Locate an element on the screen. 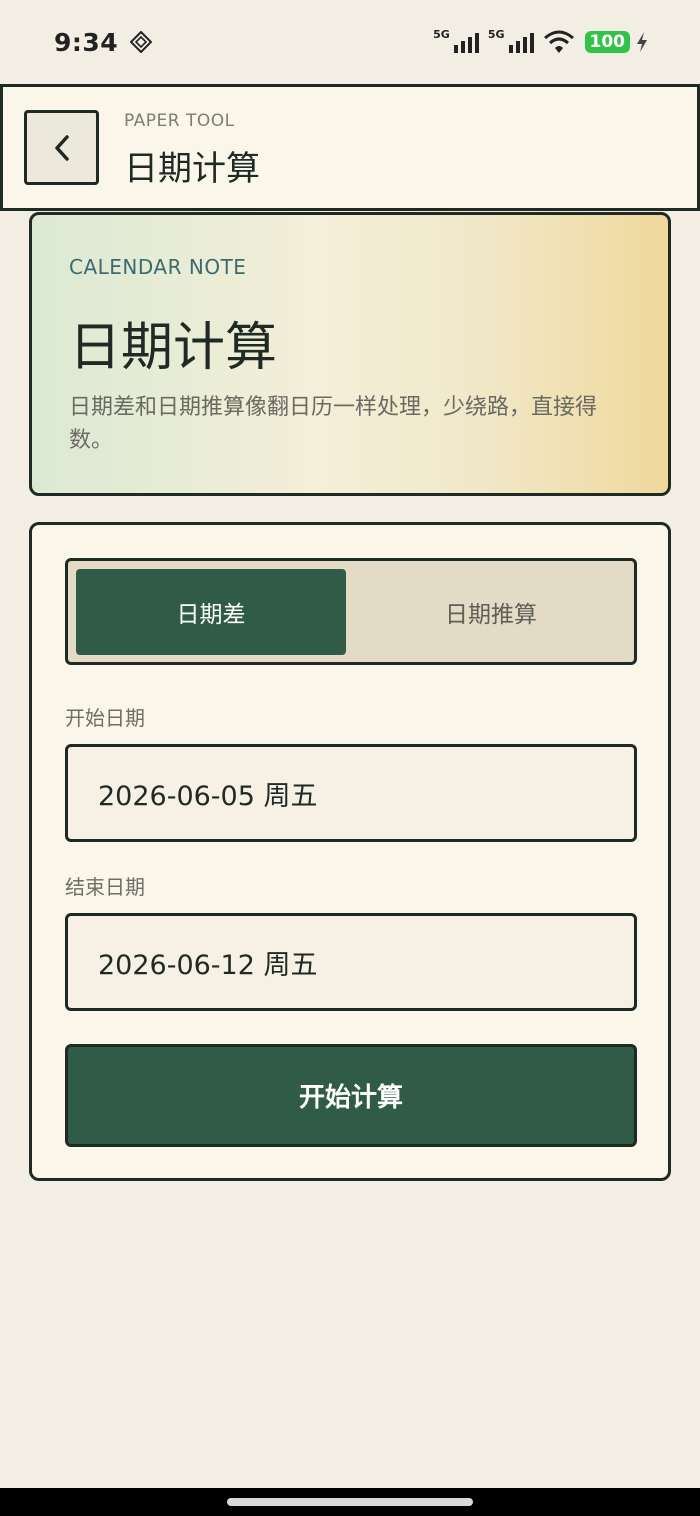 The height and width of the screenshot is (1516, 700). home-indicator is located at coordinates (350, 1502).